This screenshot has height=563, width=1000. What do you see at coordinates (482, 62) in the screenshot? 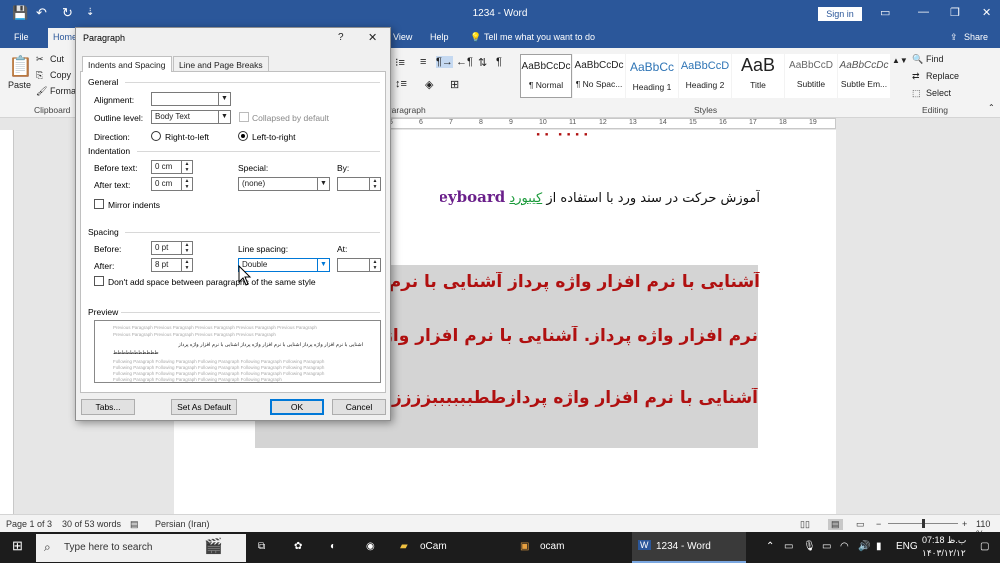
I see `sort-icon: ⇅` at bounding box center [482, 62].